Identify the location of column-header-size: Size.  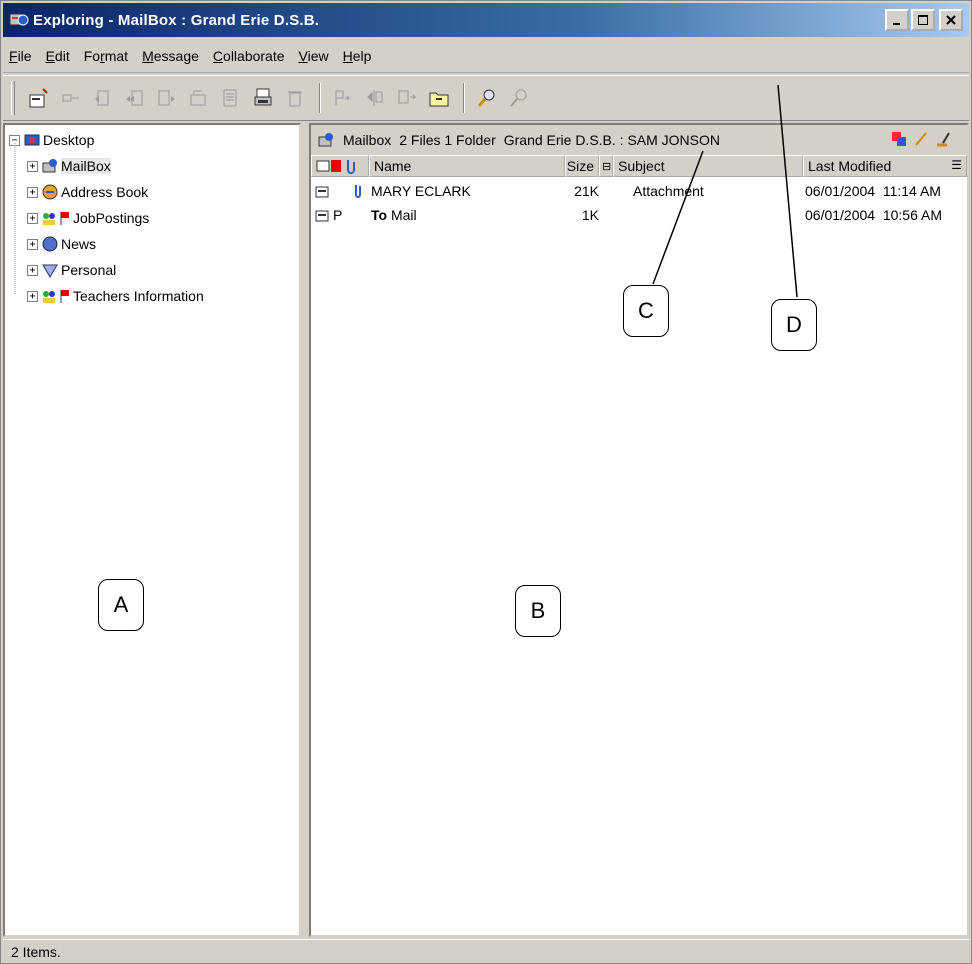
(582, 166).